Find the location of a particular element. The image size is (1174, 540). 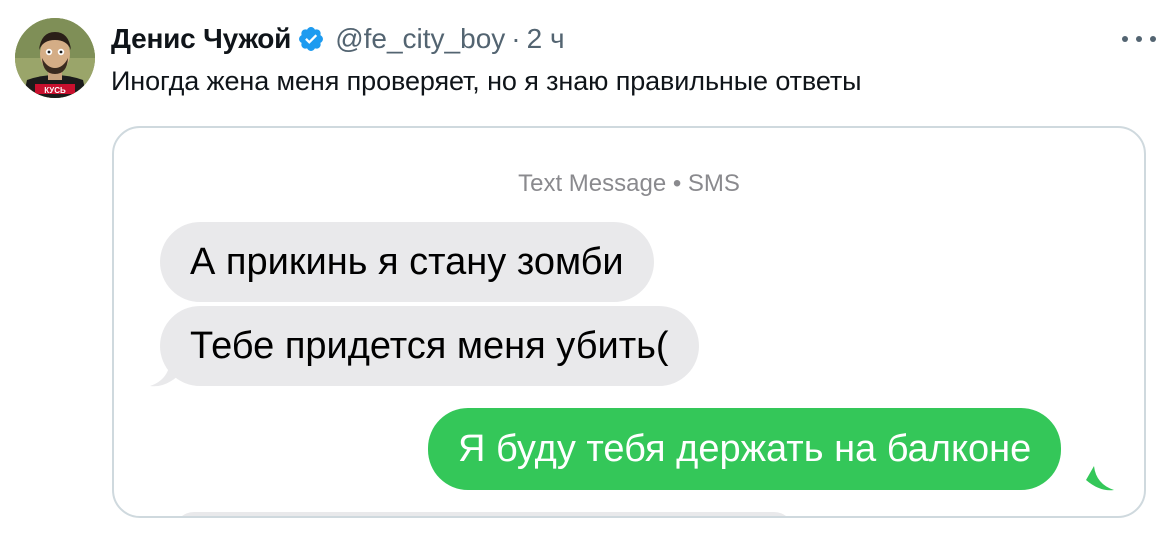

avatar: КУСЬ is located at coordinates (55, 58).